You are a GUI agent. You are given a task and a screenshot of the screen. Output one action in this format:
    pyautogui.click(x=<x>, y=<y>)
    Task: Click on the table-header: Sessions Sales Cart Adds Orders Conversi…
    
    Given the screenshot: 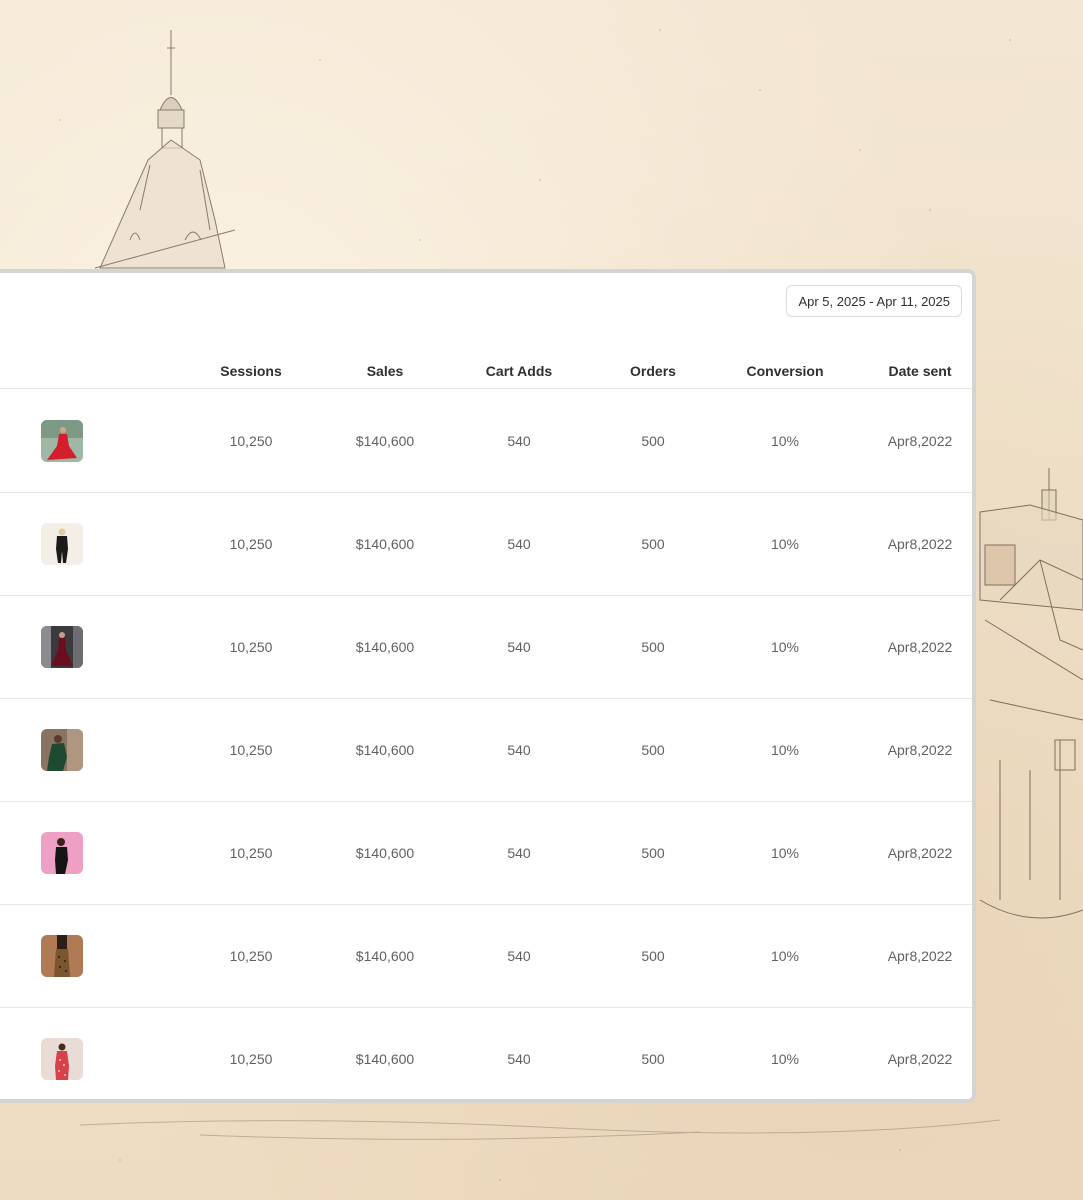 What is the action you would take?
    pyautogui.click(x=486, y=371)
    